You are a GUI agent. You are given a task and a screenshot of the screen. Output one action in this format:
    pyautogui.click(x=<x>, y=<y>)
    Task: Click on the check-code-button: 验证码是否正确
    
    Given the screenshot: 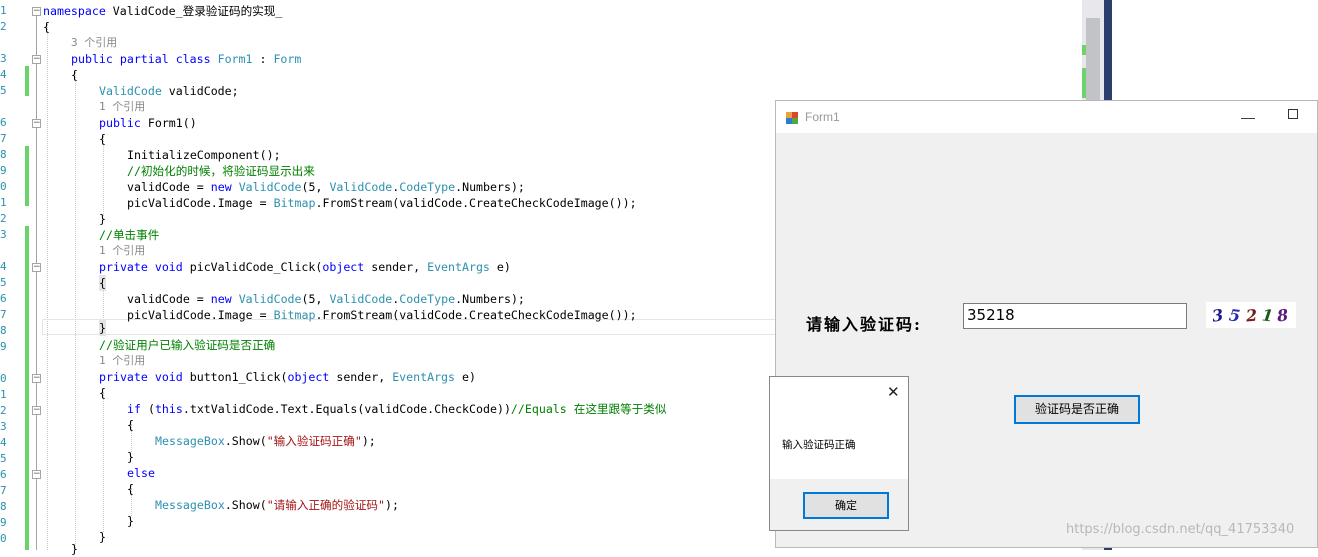 What is the action you would take?
    pyautogui.click(x=1077, y=409)
    